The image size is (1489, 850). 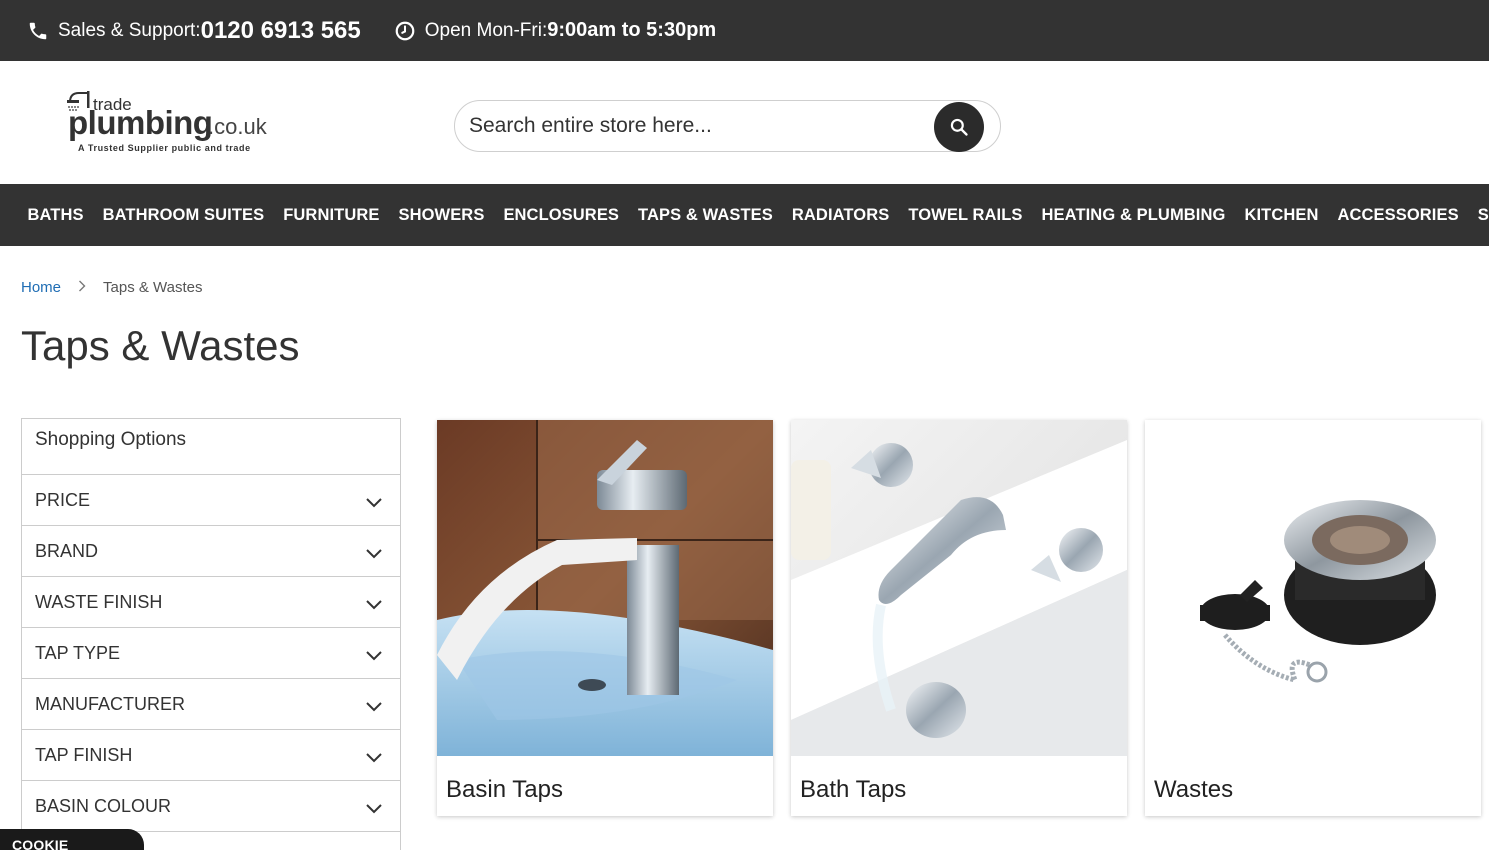 I want to click on opening-hours: Open Mon-Fri: 9:00am to 5:30pm, so click(x=554, y=31).